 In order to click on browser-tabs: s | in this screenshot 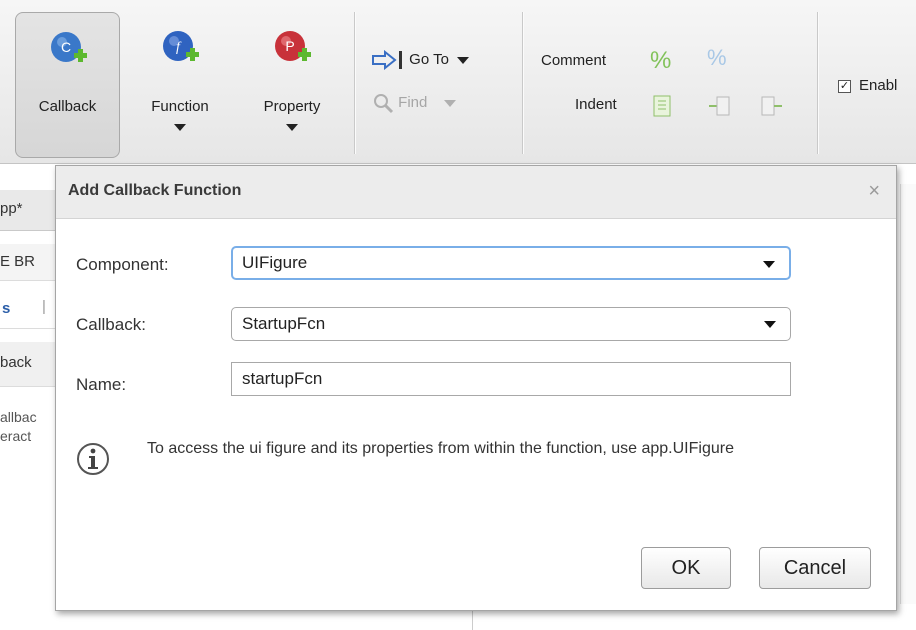, I will do `click(29, 310)`.